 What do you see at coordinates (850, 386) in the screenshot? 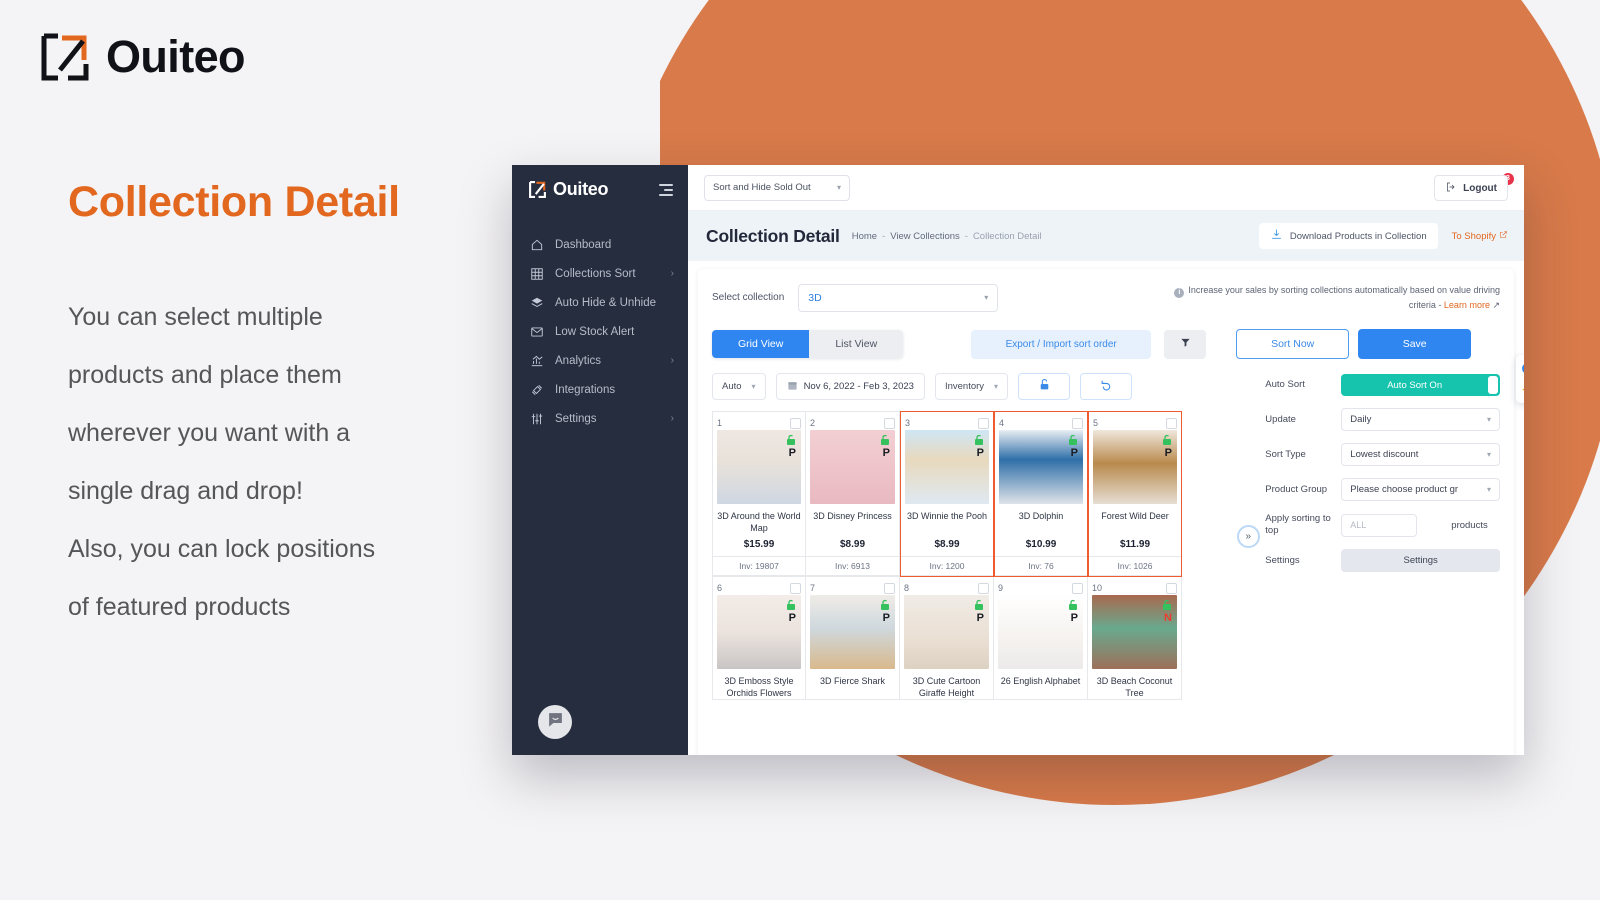
I see `date-range-picker: Nov 6, 2022 - Feb 3, 2023` at bounding box center [850, 386].